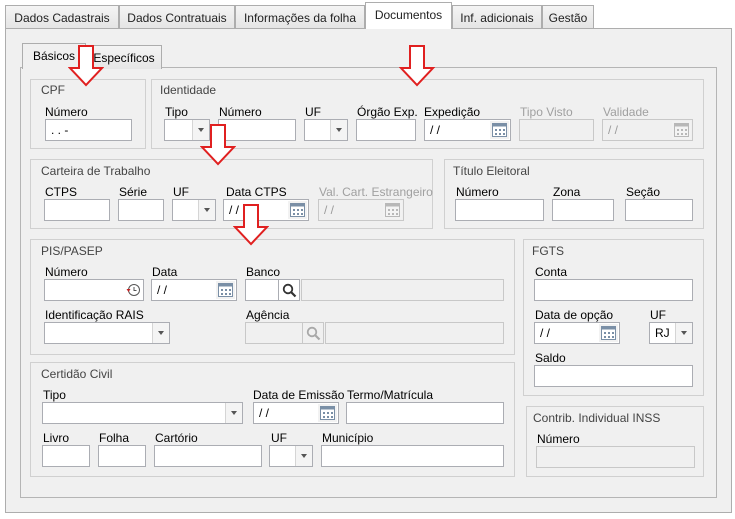 Image resolution: width=735 pixels, height=519 pixels. What do you see at coordinates (326, 130) in the screenshot?
I see `identidade-uf-select` at bounding box center [326, 130].